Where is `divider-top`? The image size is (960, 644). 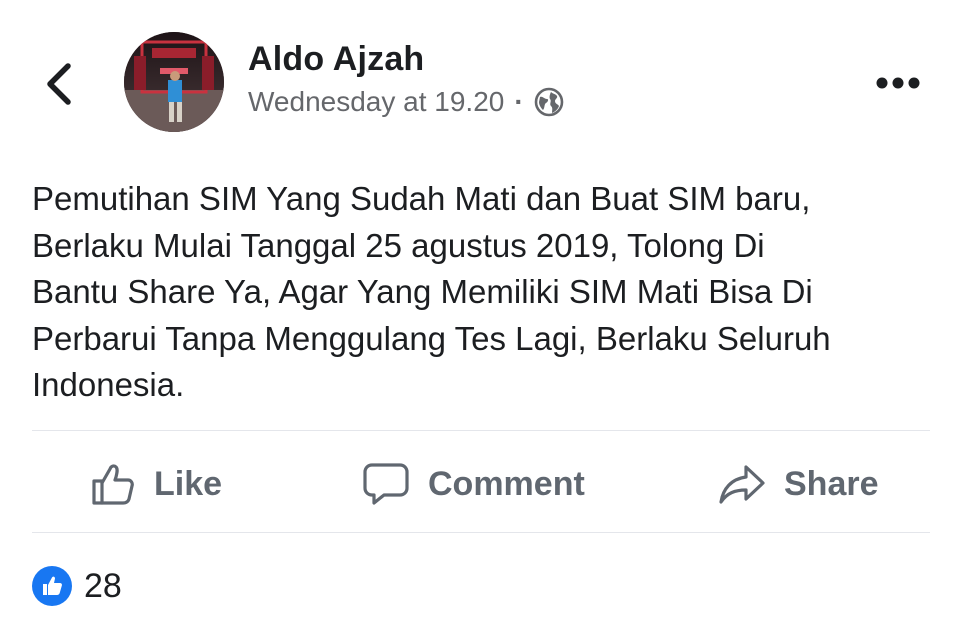 divider-top is located at coordinates (481, 430).